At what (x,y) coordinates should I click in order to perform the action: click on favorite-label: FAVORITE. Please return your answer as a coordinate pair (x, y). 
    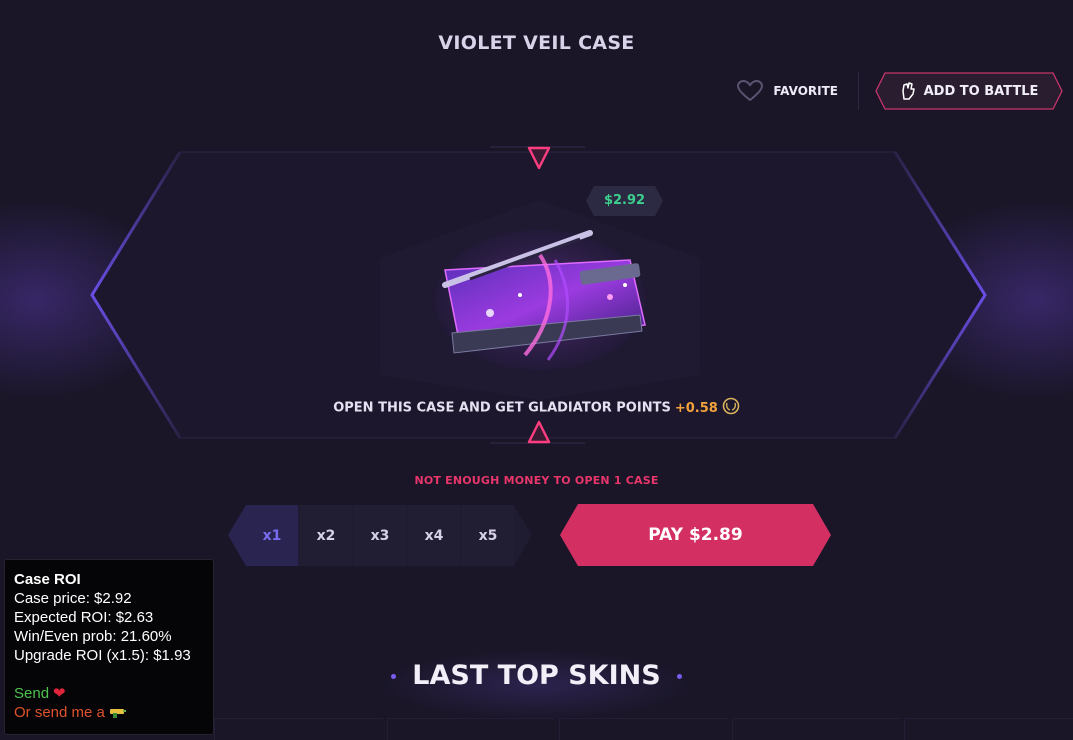
    Looking at the image, I should click on (805, 91).